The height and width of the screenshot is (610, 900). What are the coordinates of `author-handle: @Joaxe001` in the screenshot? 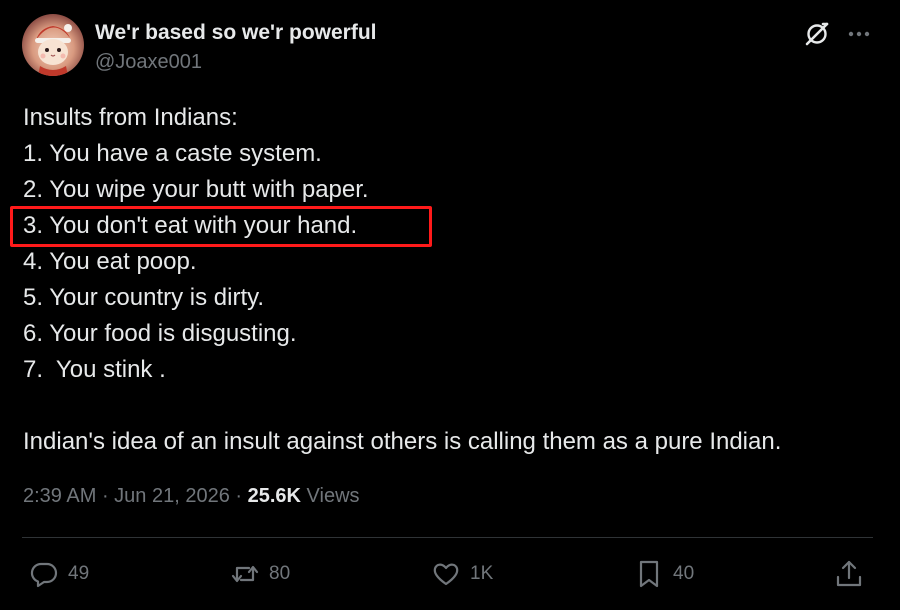 It's located at (148, 62).